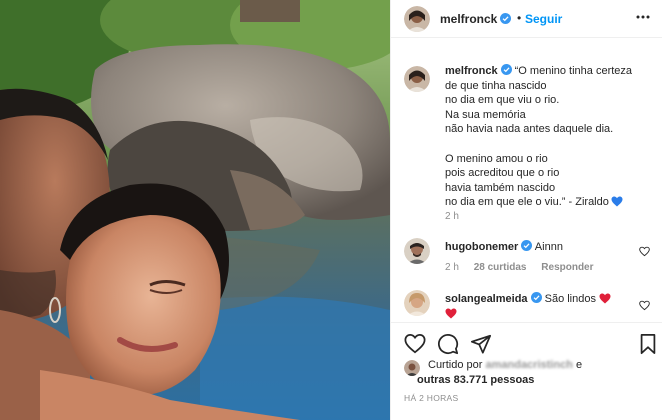  I want to click on commenter-username: hugobonemer, so click(481, 247).